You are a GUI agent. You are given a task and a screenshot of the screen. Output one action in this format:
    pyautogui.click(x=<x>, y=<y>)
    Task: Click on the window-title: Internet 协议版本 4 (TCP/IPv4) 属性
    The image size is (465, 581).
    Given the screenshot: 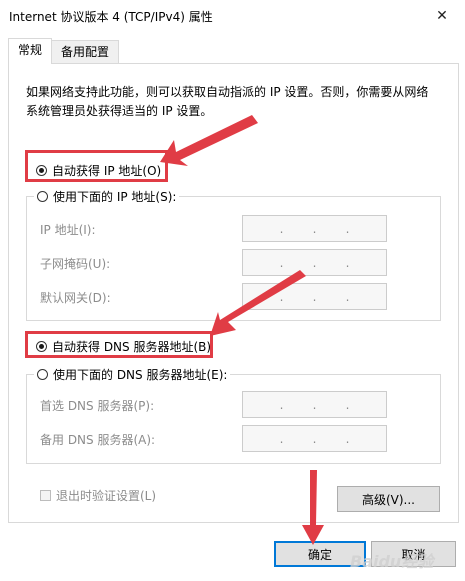 What is the action you would take?
    pyautogui.click(x=111, y=17)
    